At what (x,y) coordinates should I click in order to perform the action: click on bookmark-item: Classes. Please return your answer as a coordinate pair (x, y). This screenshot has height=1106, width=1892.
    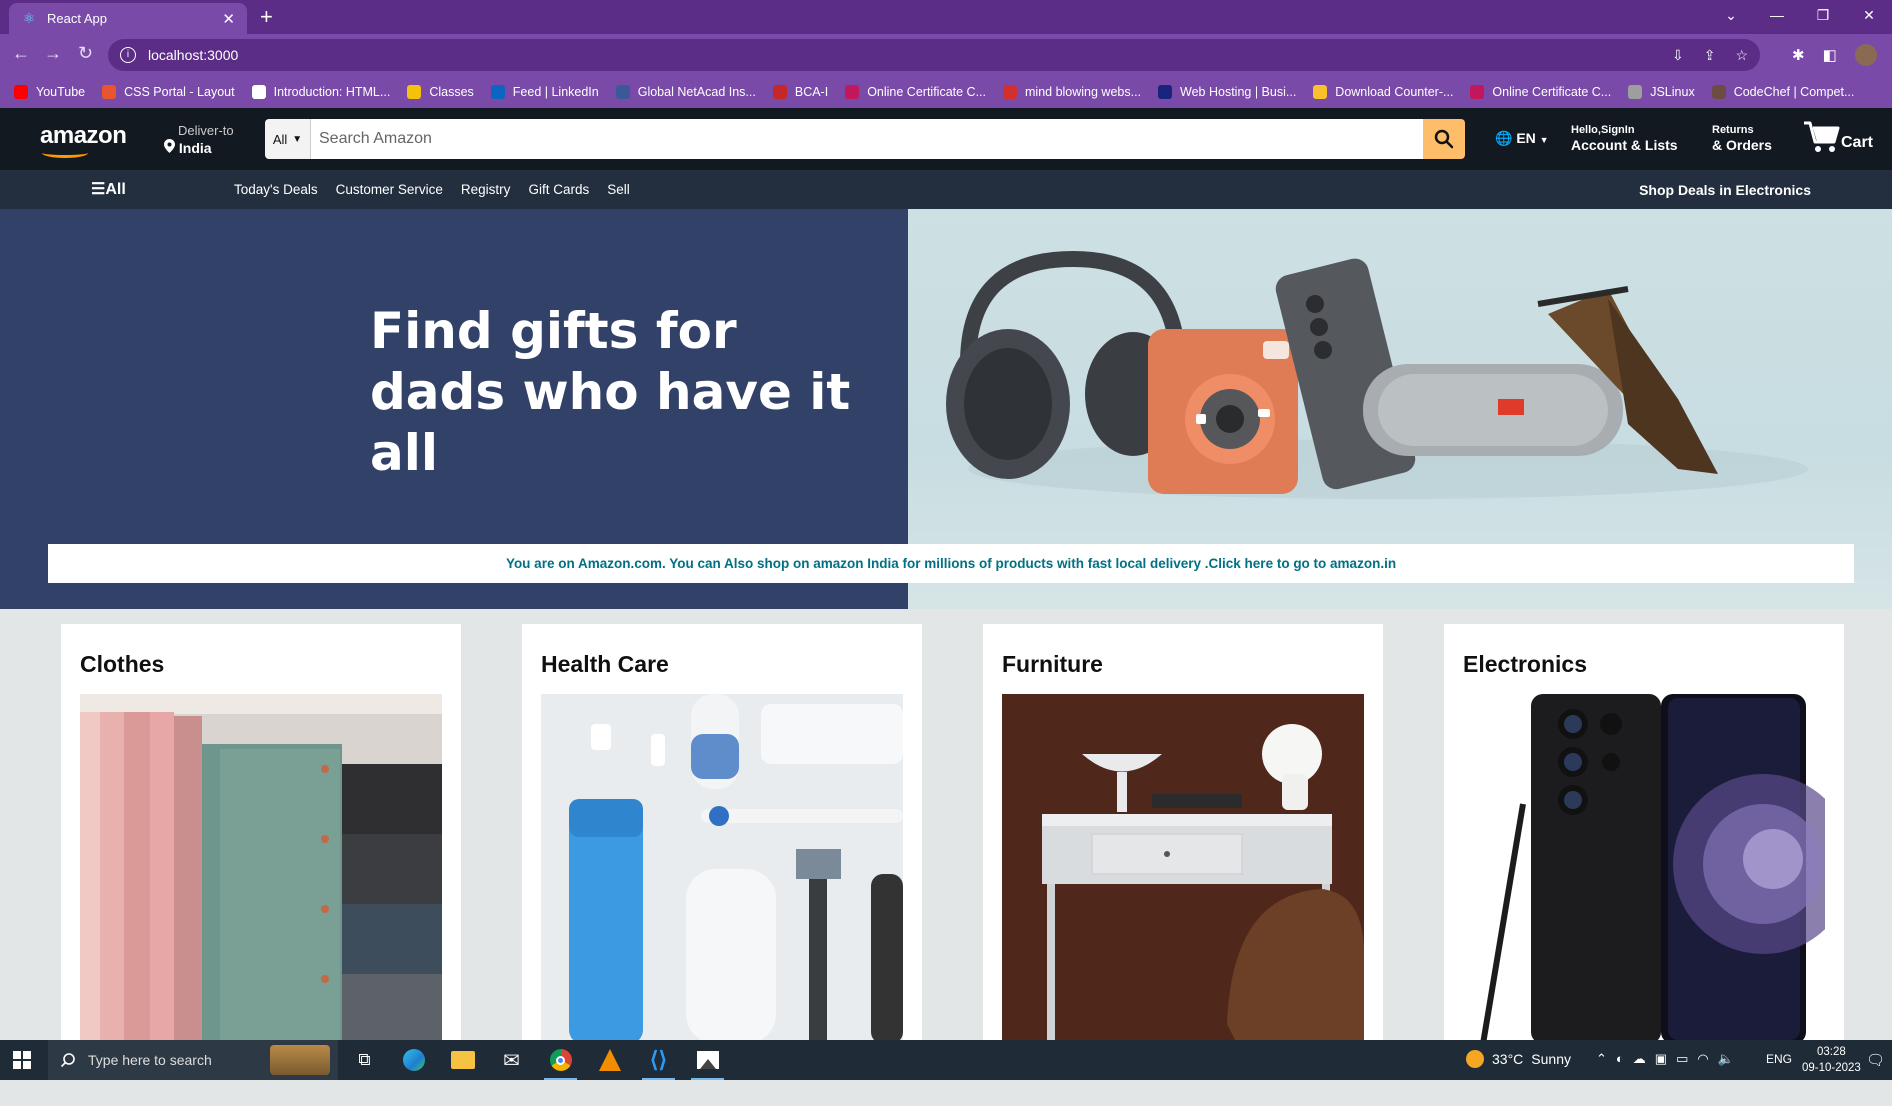
    Looking at the image, I should click on (440, 92).